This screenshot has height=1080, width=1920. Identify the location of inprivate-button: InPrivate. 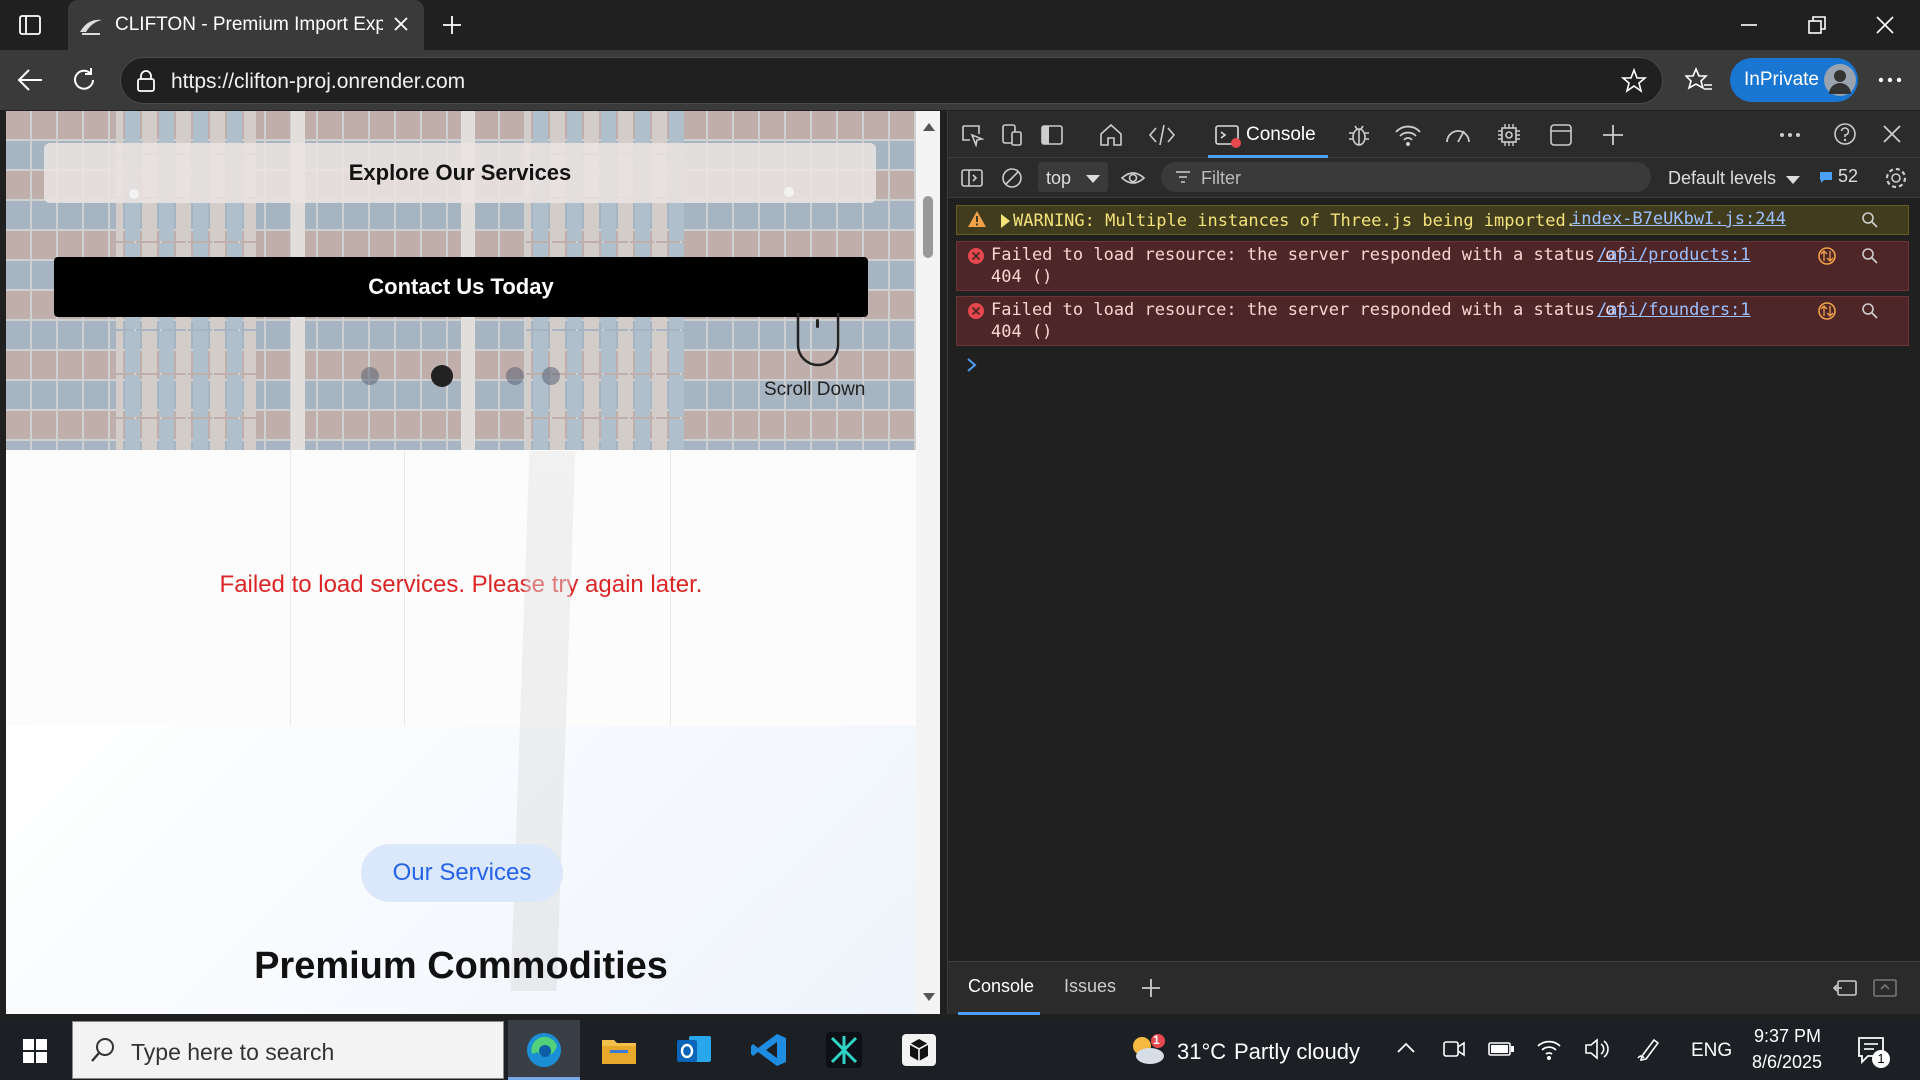
(1794, 80).